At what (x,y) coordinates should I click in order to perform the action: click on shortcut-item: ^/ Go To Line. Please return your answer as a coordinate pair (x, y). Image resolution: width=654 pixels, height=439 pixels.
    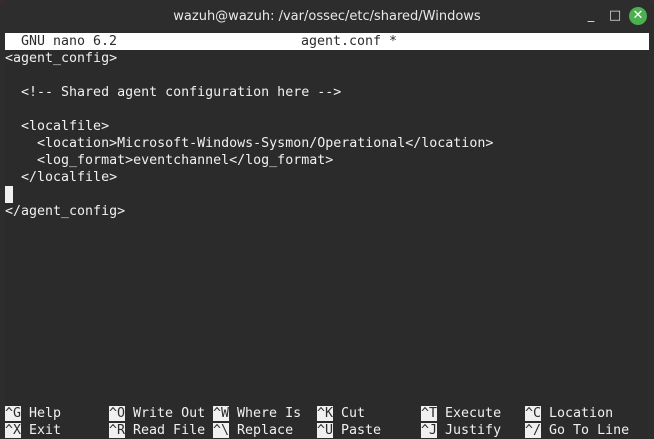
    Looking at the image, I should click on (577, 430).